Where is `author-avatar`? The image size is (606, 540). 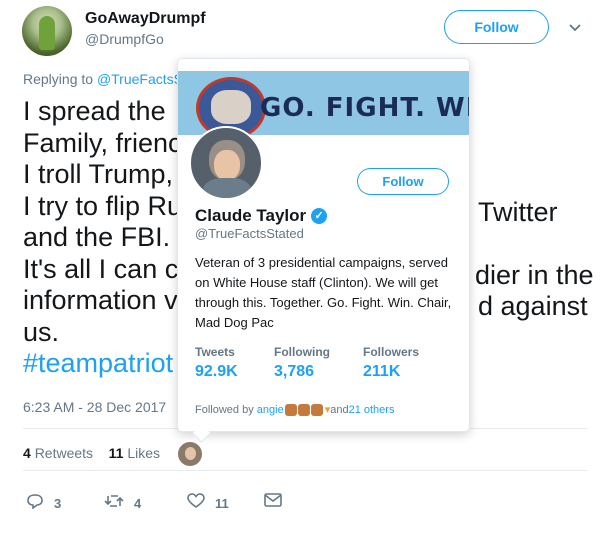 author-avatar is located at coordinates (47, 31).